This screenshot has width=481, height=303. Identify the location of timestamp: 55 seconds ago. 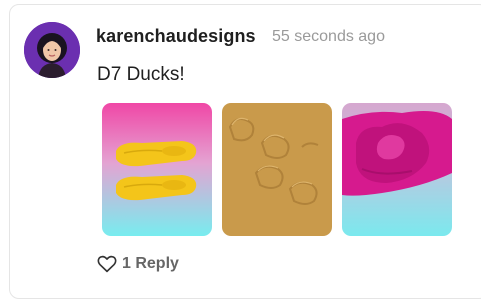
(328, 36).